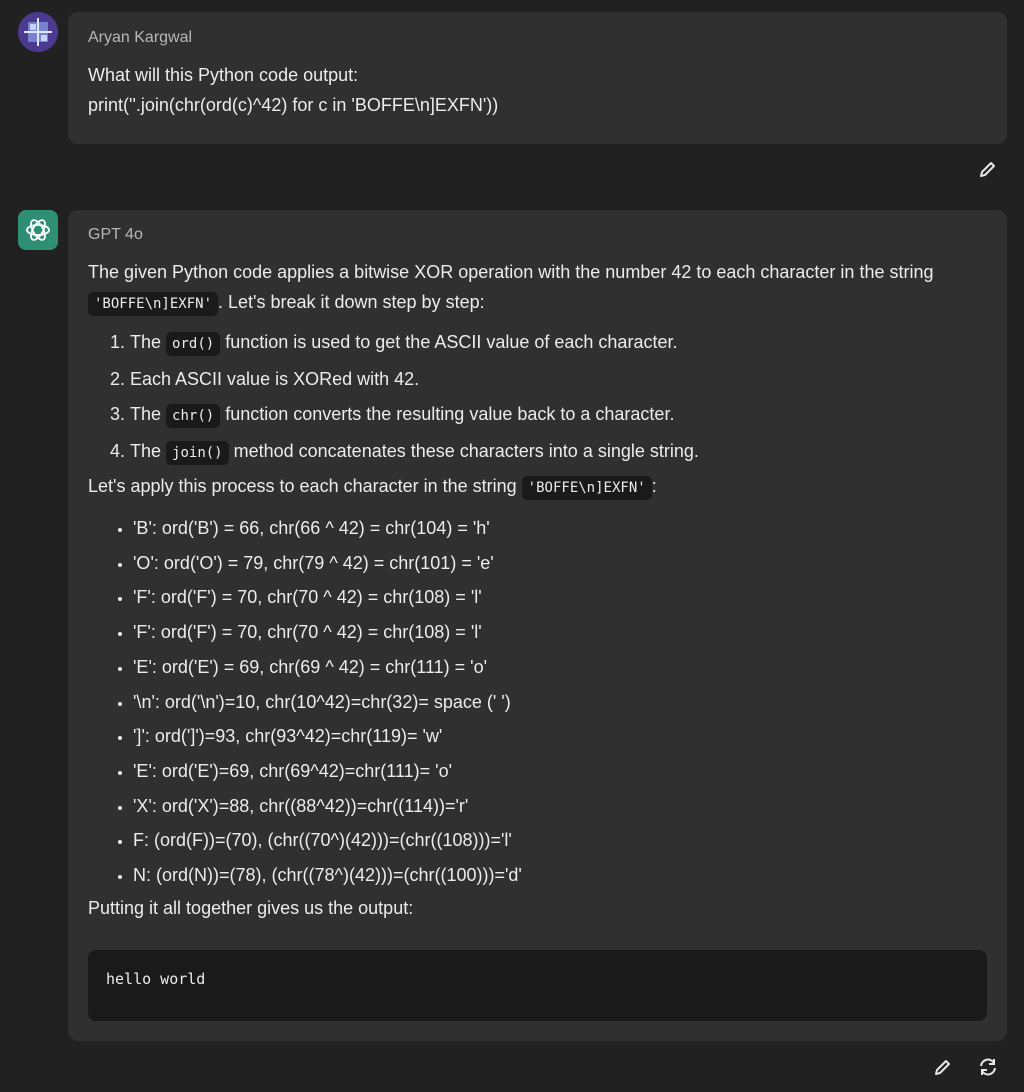  Describe the element at coordinates (275, 379) in the screenshot. I see `step-text: Each ASCII value is XORed with 42.` at that location.